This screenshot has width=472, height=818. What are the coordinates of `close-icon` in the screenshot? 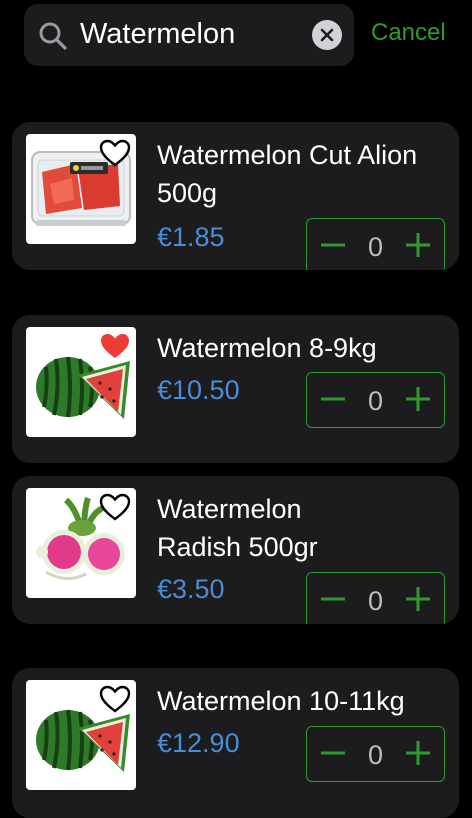 It's located at (327, 35).